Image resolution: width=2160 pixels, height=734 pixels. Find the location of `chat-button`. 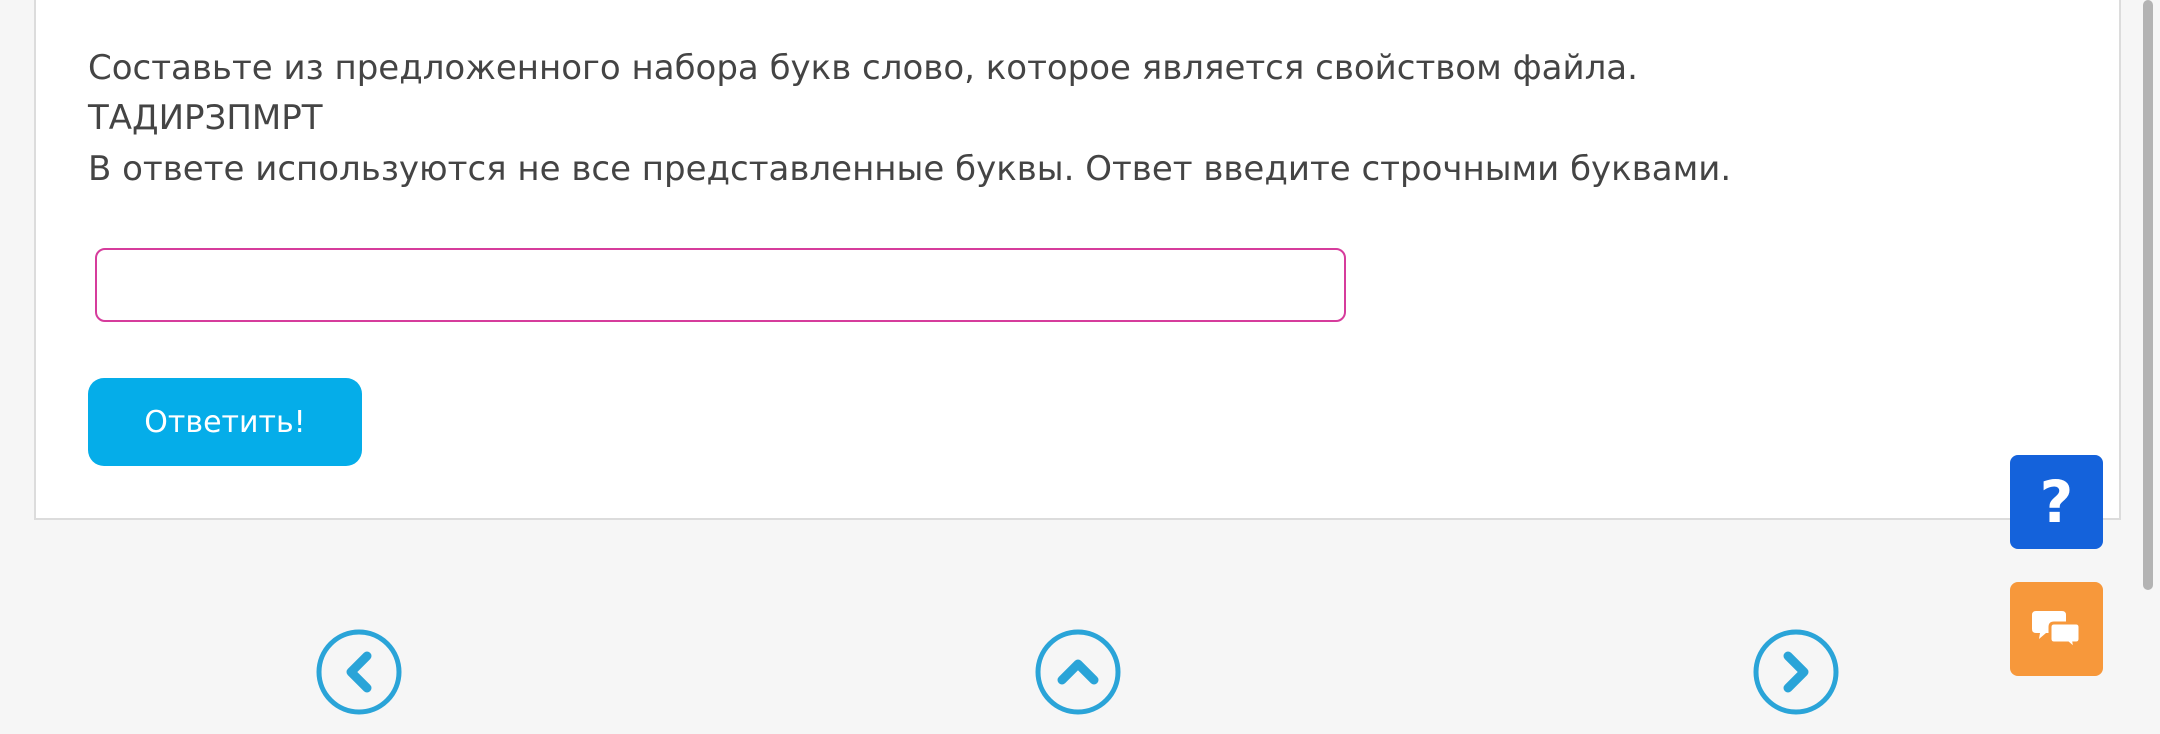

chat-button is located at coordinates (2056, 629).